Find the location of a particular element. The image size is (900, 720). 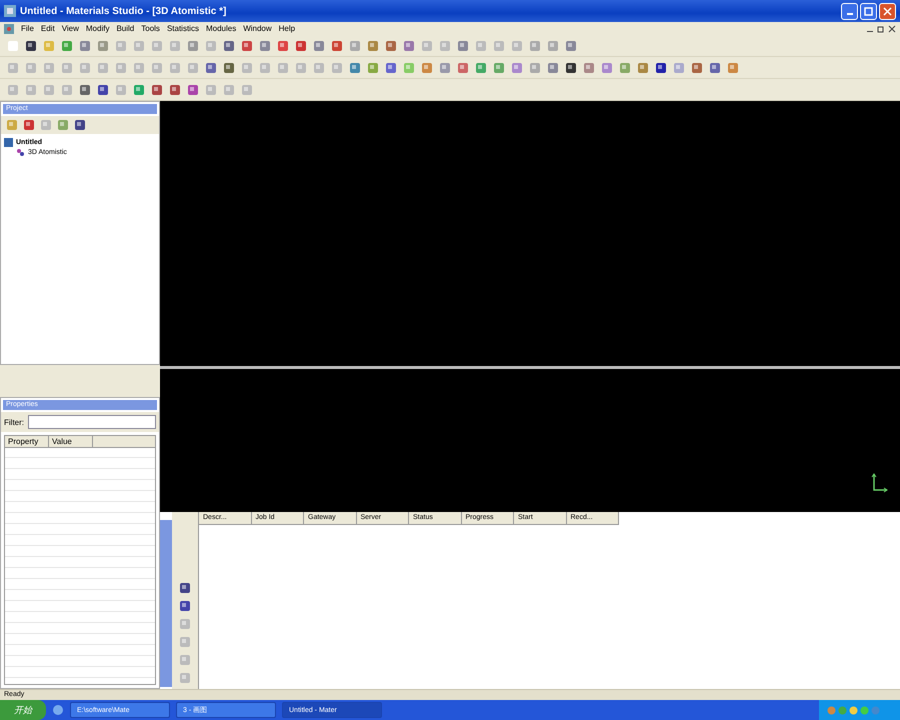

maximize-icon is located at coordinates (868, 11).